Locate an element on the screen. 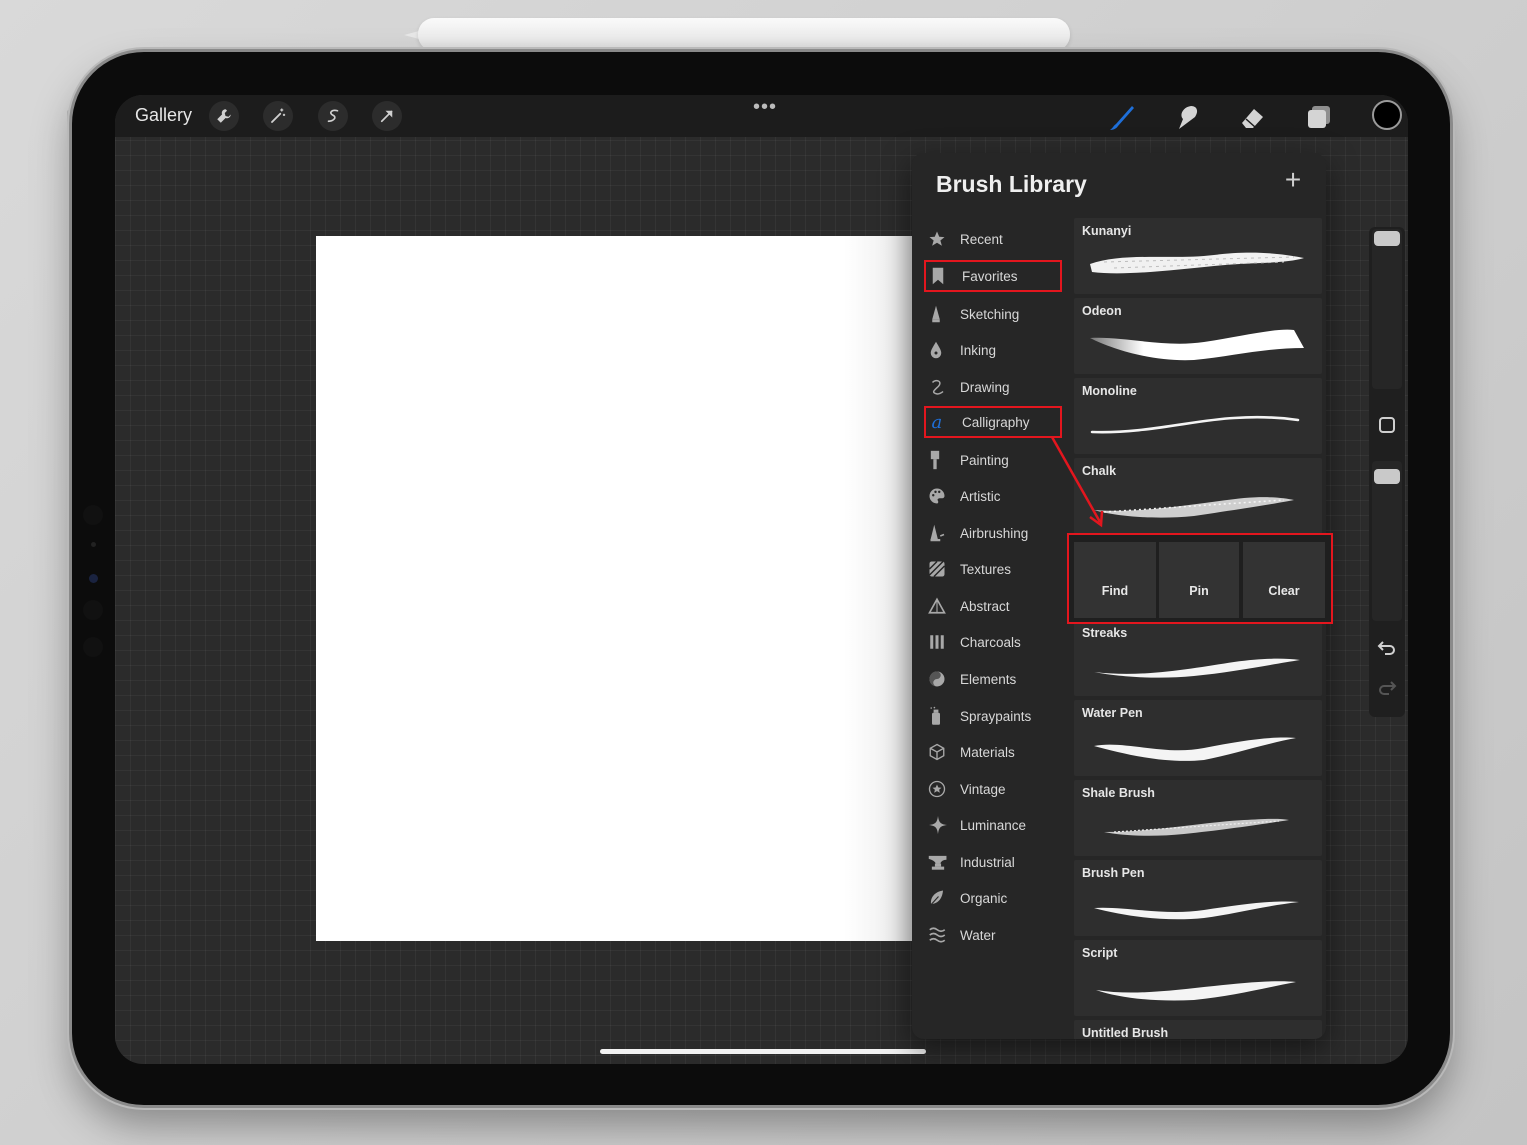  annotation-arrow is located at coordinates (1077, 482).